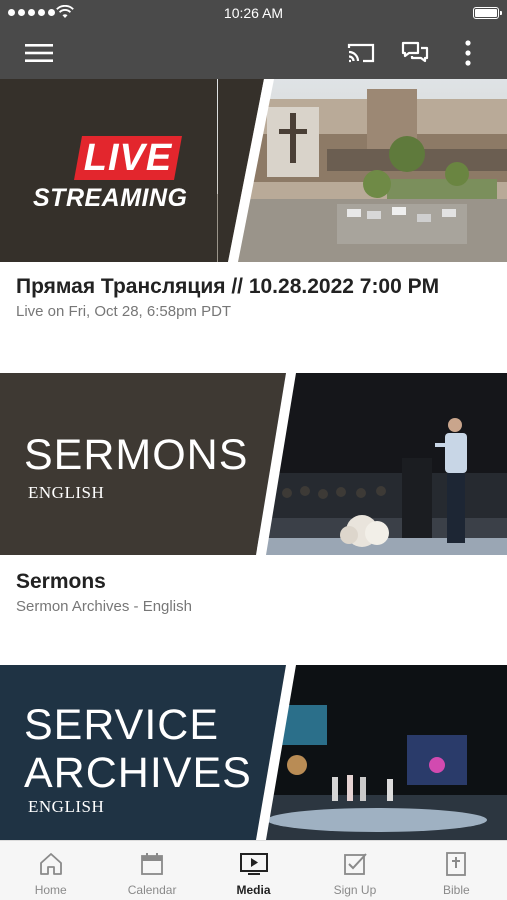 This screenshot has width=507, height=900. What do you see at coordinates (136, 455) in the screenshot?
I see `sermons-banner-title: SERMONS` at bounding box center [136, 455].